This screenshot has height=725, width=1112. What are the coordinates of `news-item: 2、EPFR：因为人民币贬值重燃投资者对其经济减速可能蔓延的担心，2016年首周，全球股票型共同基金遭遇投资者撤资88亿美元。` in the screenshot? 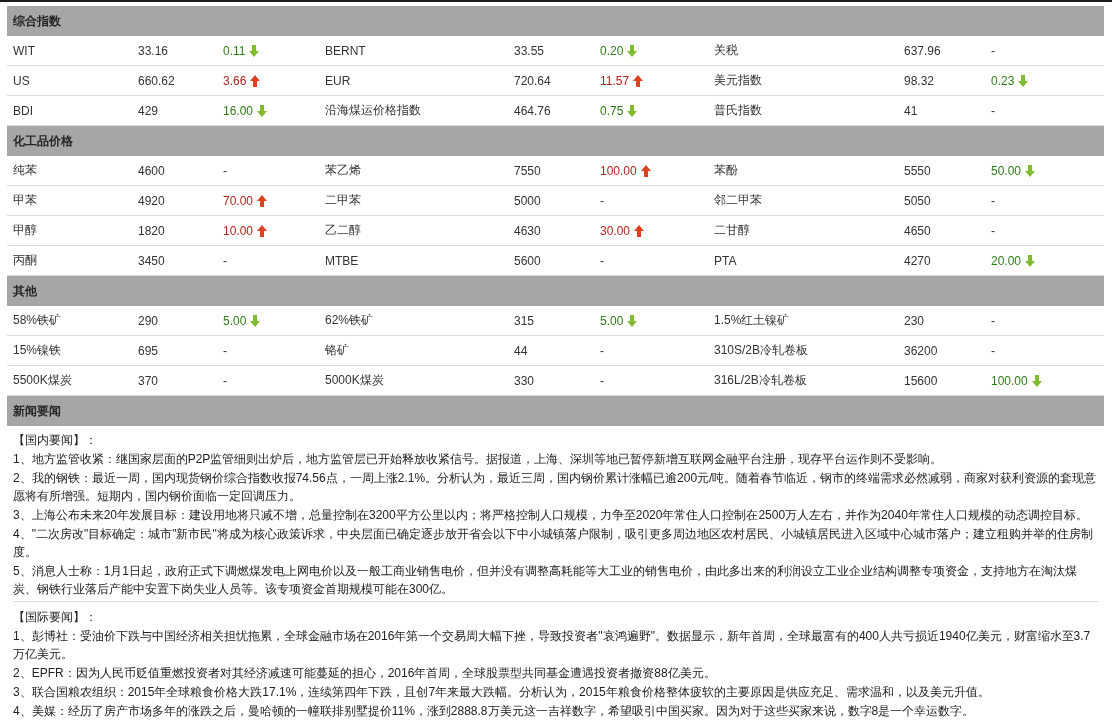 It's located at (365, 673).